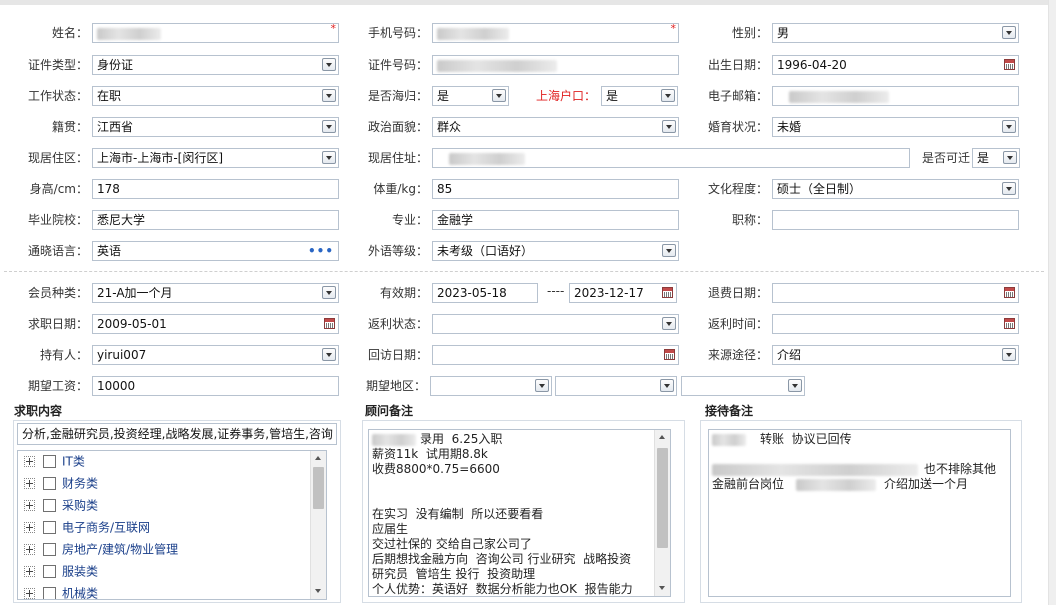  Describe the element at coordinates (318, 525) in the screenshot. I see `tree-scrollbar` at that location.